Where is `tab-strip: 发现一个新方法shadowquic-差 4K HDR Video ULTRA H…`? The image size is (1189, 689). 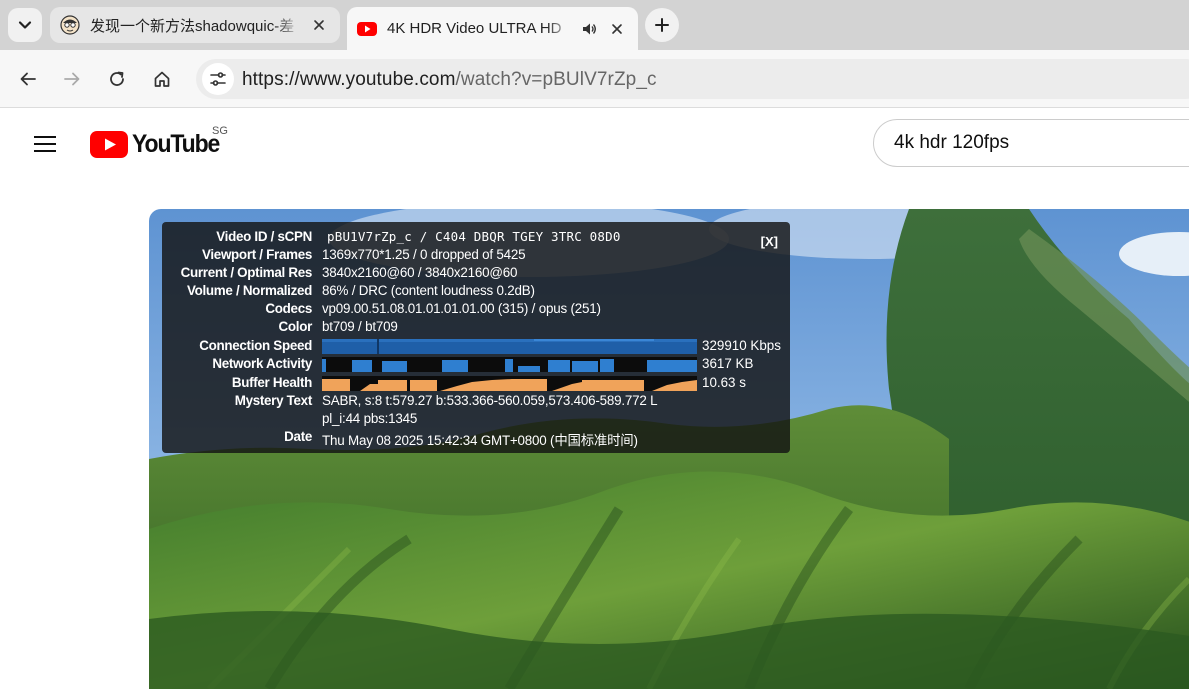
tab-strip: 发现一个新方法shadowquic-差 4K HDR Video ULTRA H… is located at coordinates (594, 25).